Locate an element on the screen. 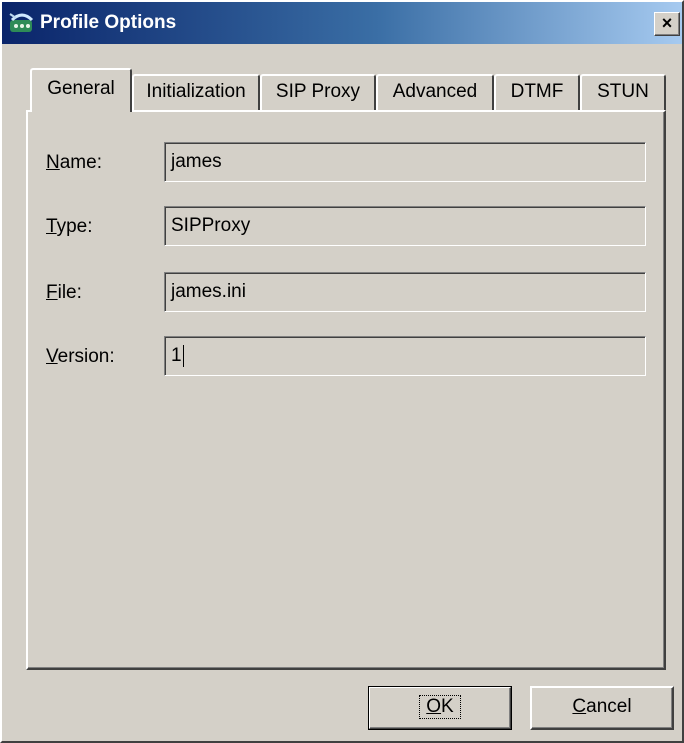 This screenshot has height=743, width=684. close-button: × is located at coordinates (667, 24).